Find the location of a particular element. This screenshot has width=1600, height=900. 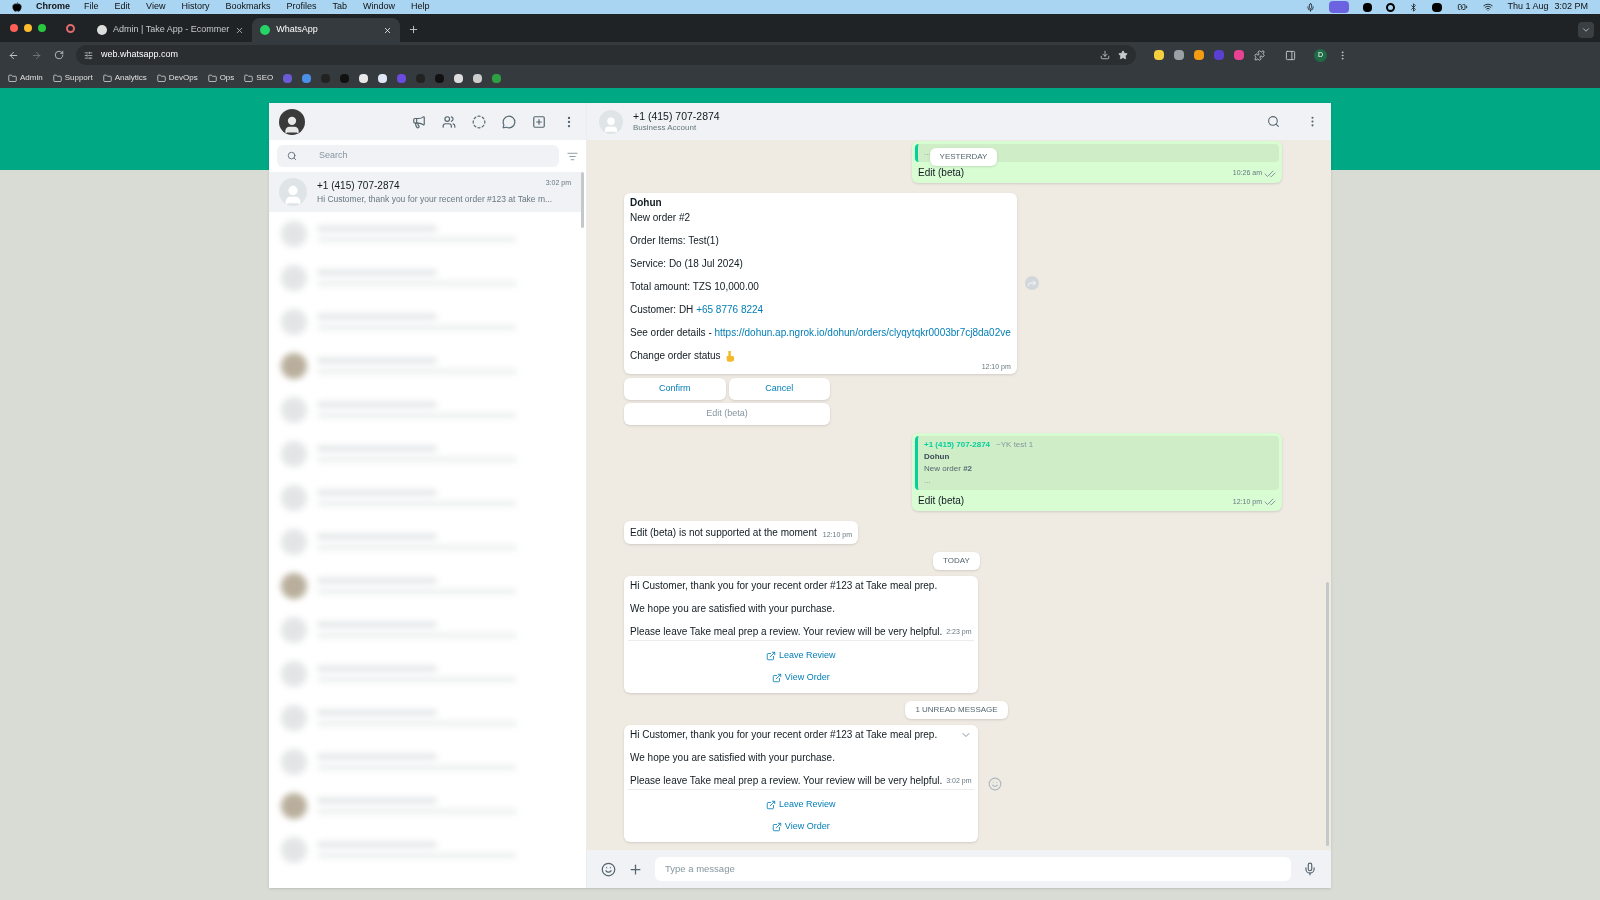

channels-icon is located at coordinates (509, 121).